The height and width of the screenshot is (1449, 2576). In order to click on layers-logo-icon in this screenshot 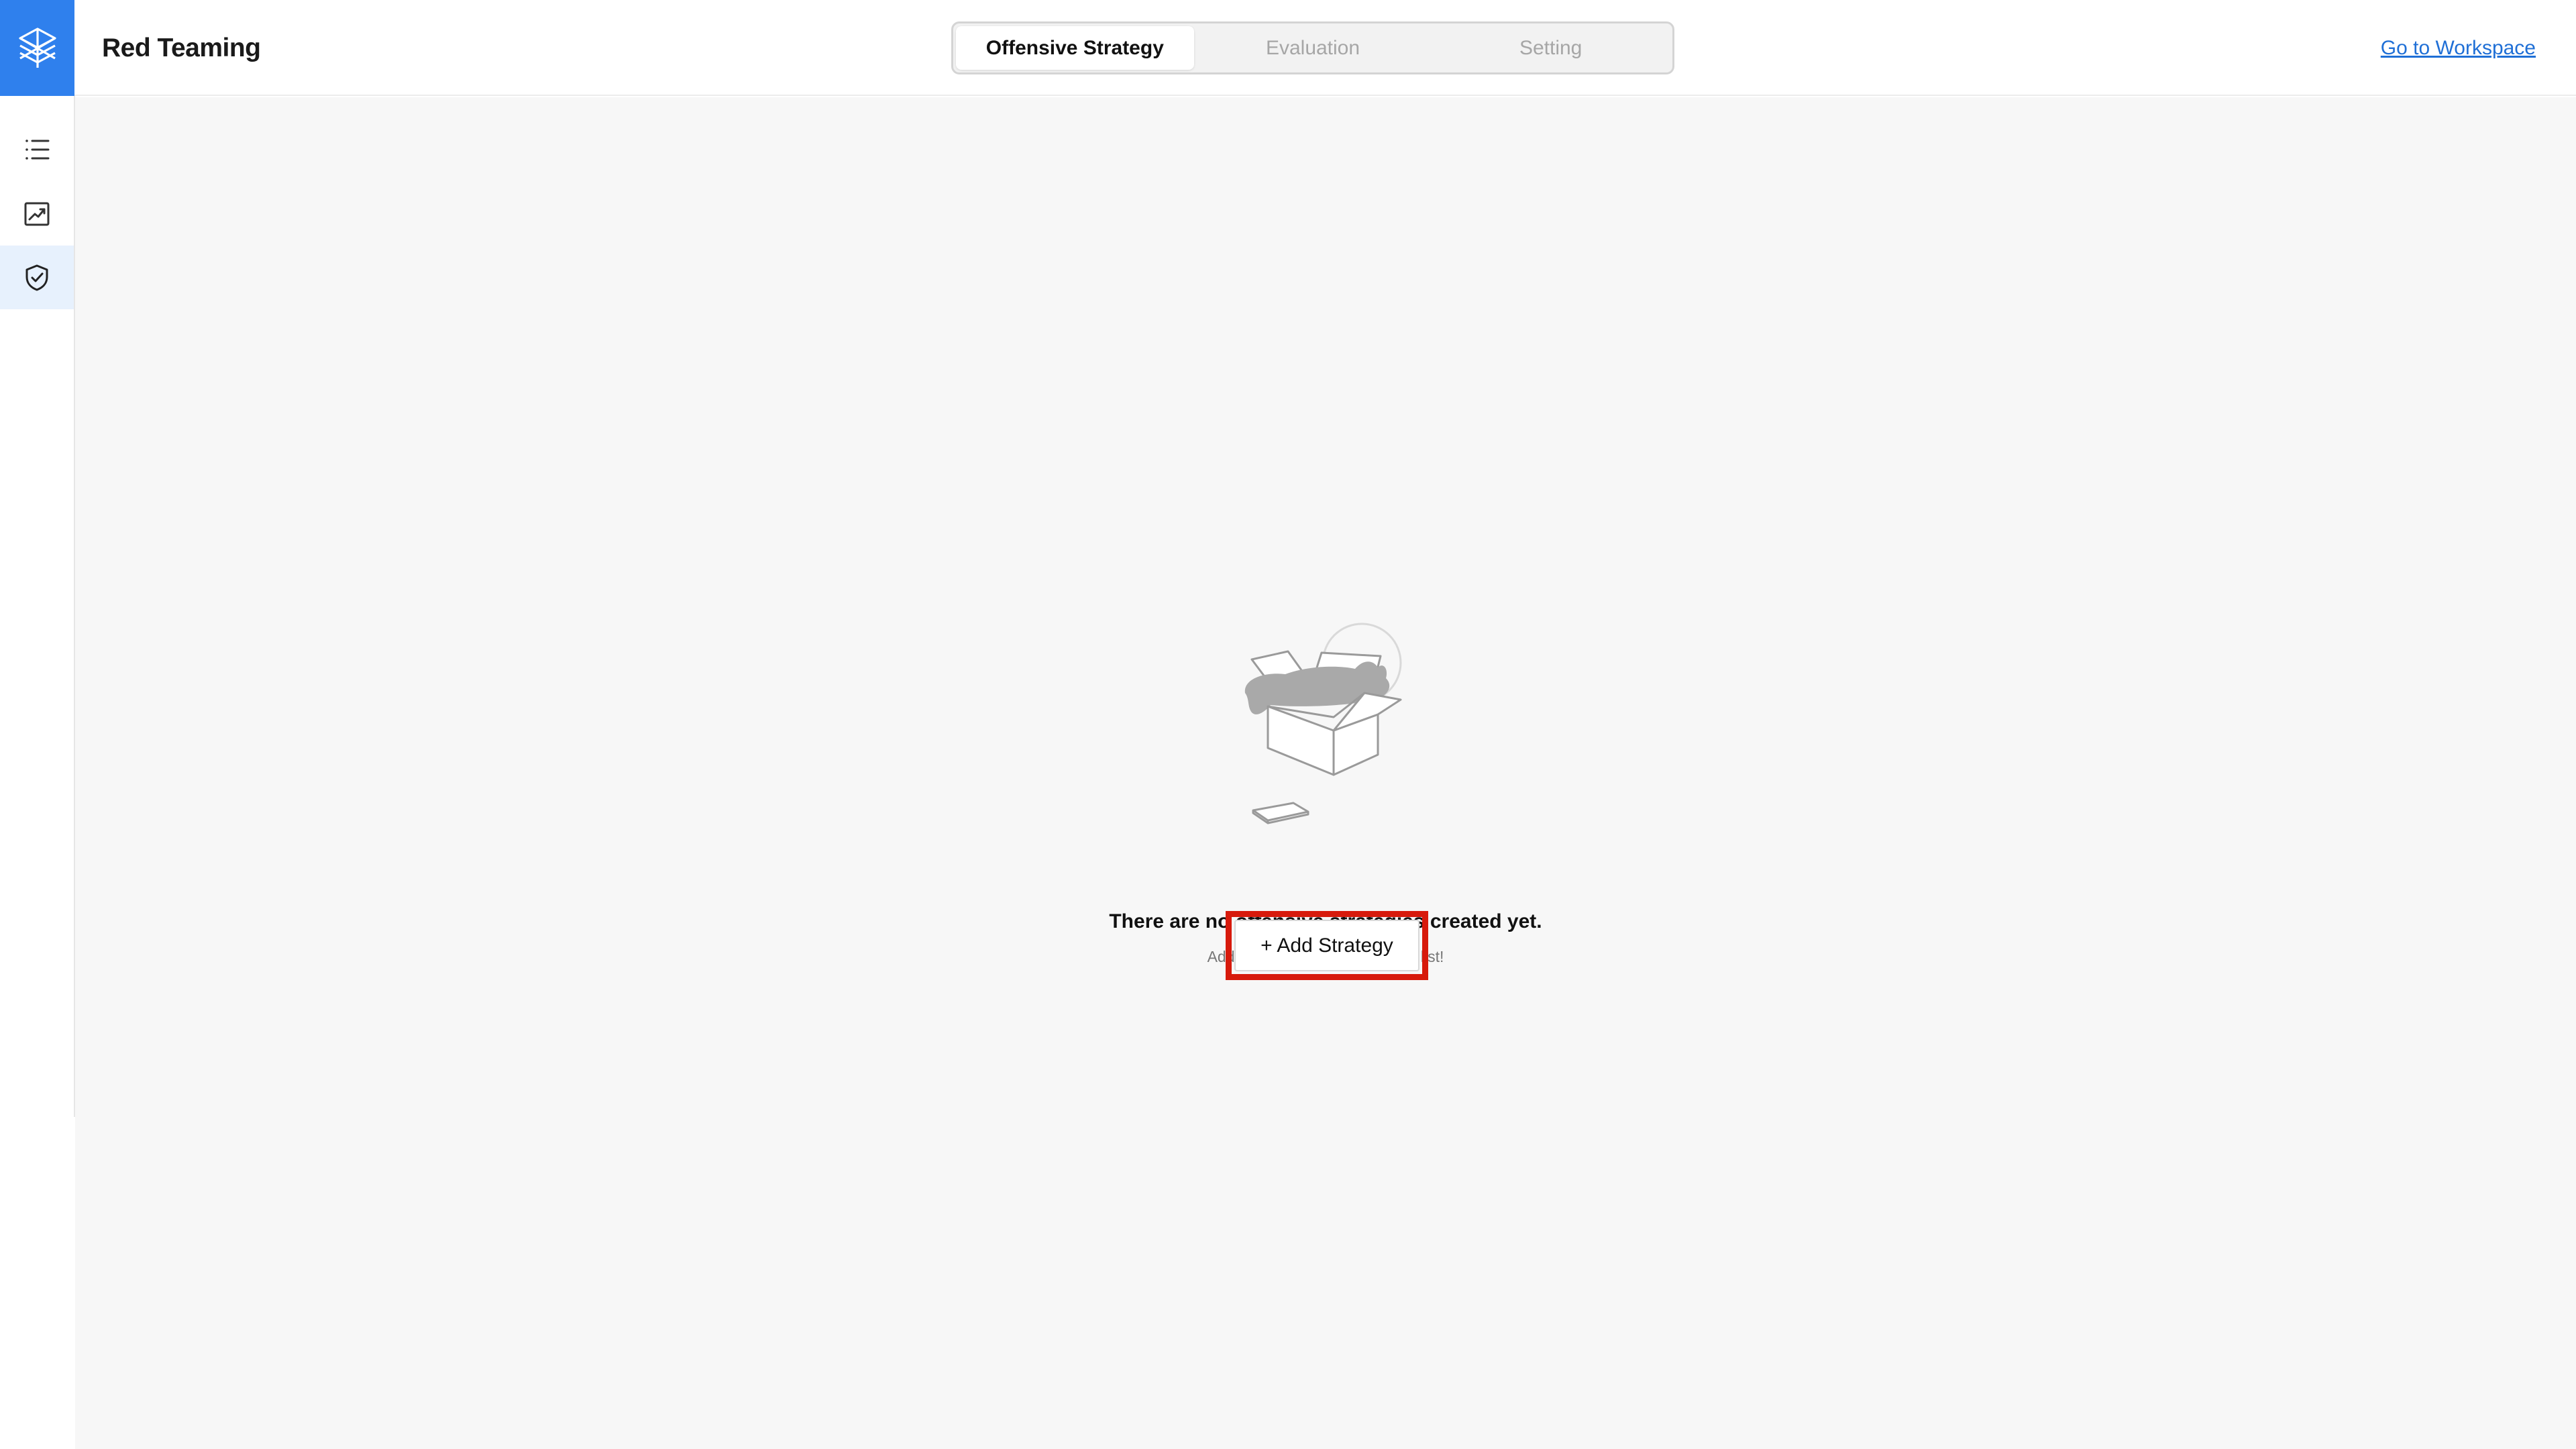, I will do `click(37, 47)`.